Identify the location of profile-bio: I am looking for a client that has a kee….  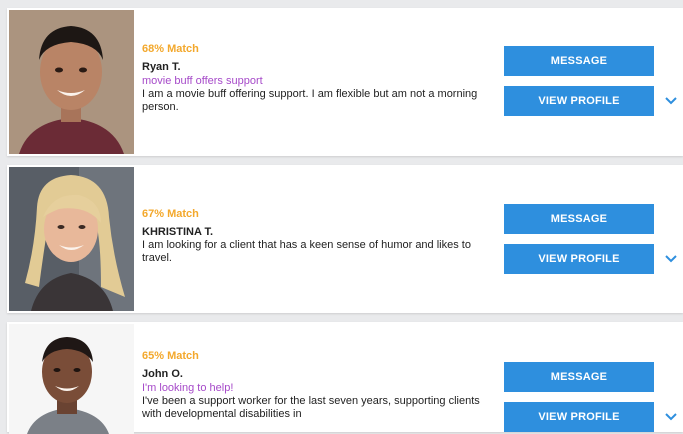
(306, 251).